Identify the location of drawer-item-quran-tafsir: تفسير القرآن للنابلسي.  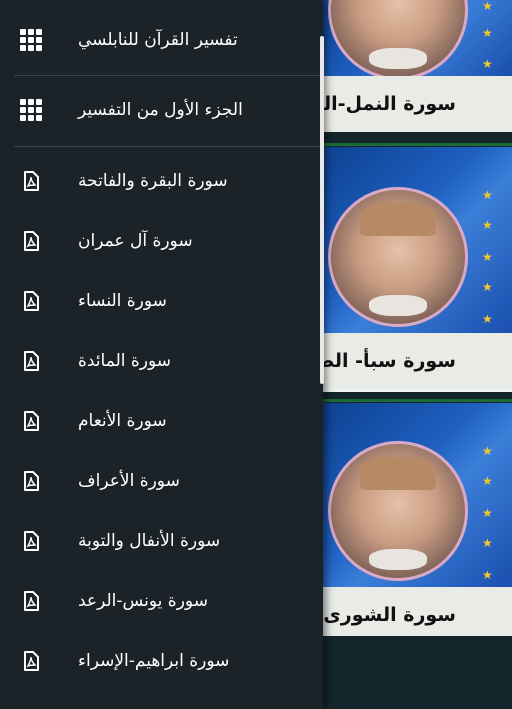
(161, 40).